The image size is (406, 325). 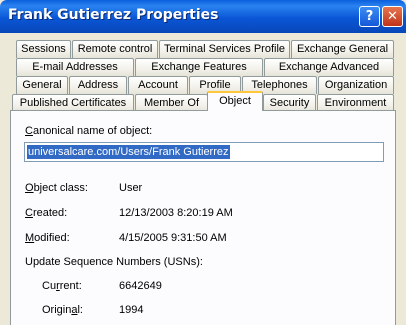 What do you see at coordinates (199, 67) in the screenshot?
I see `tab-exchange-features: Exchange Features` at bounding box center [199, 67].